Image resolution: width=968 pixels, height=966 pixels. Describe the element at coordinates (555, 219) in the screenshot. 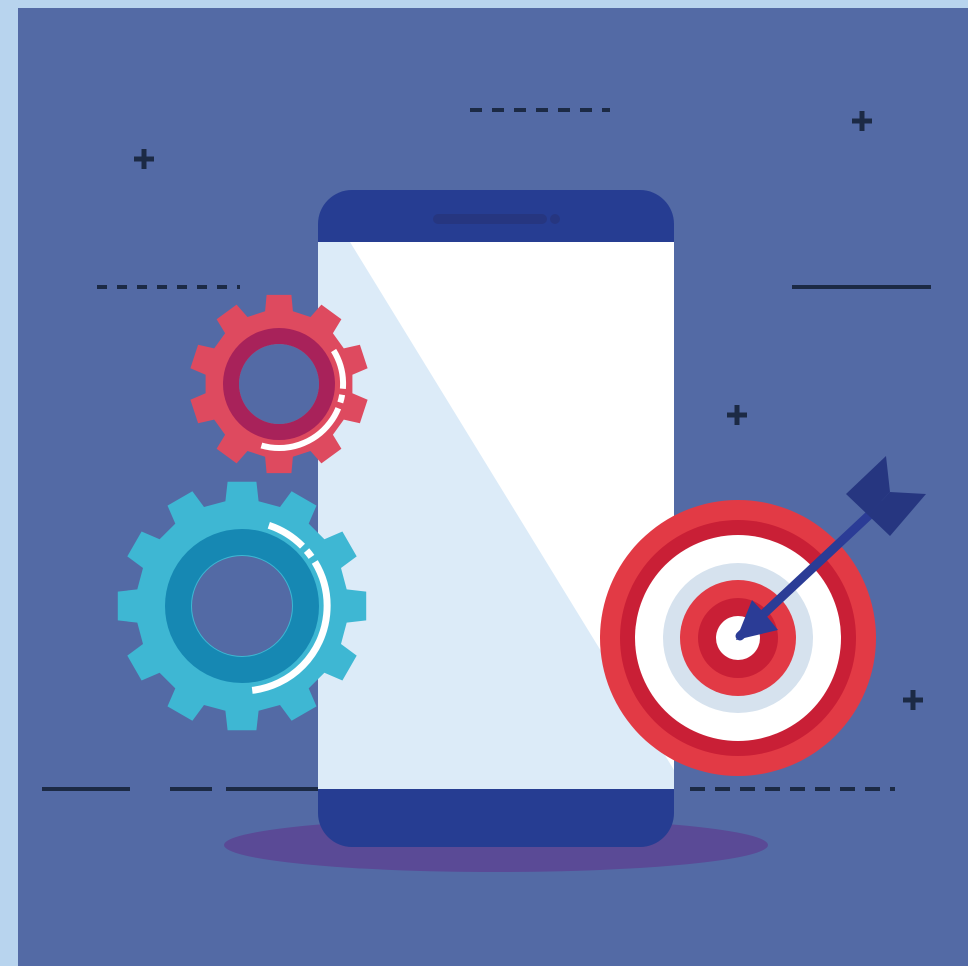

I see `phone-camera` at that location.